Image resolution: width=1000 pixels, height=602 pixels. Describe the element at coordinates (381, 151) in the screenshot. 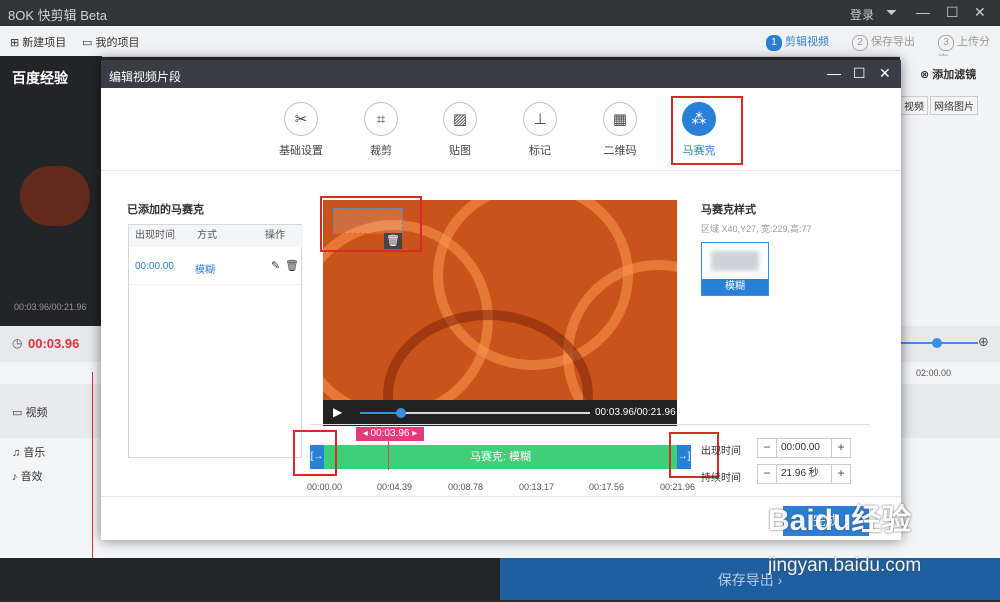

I see `tab-label: 裁剪` at that location.